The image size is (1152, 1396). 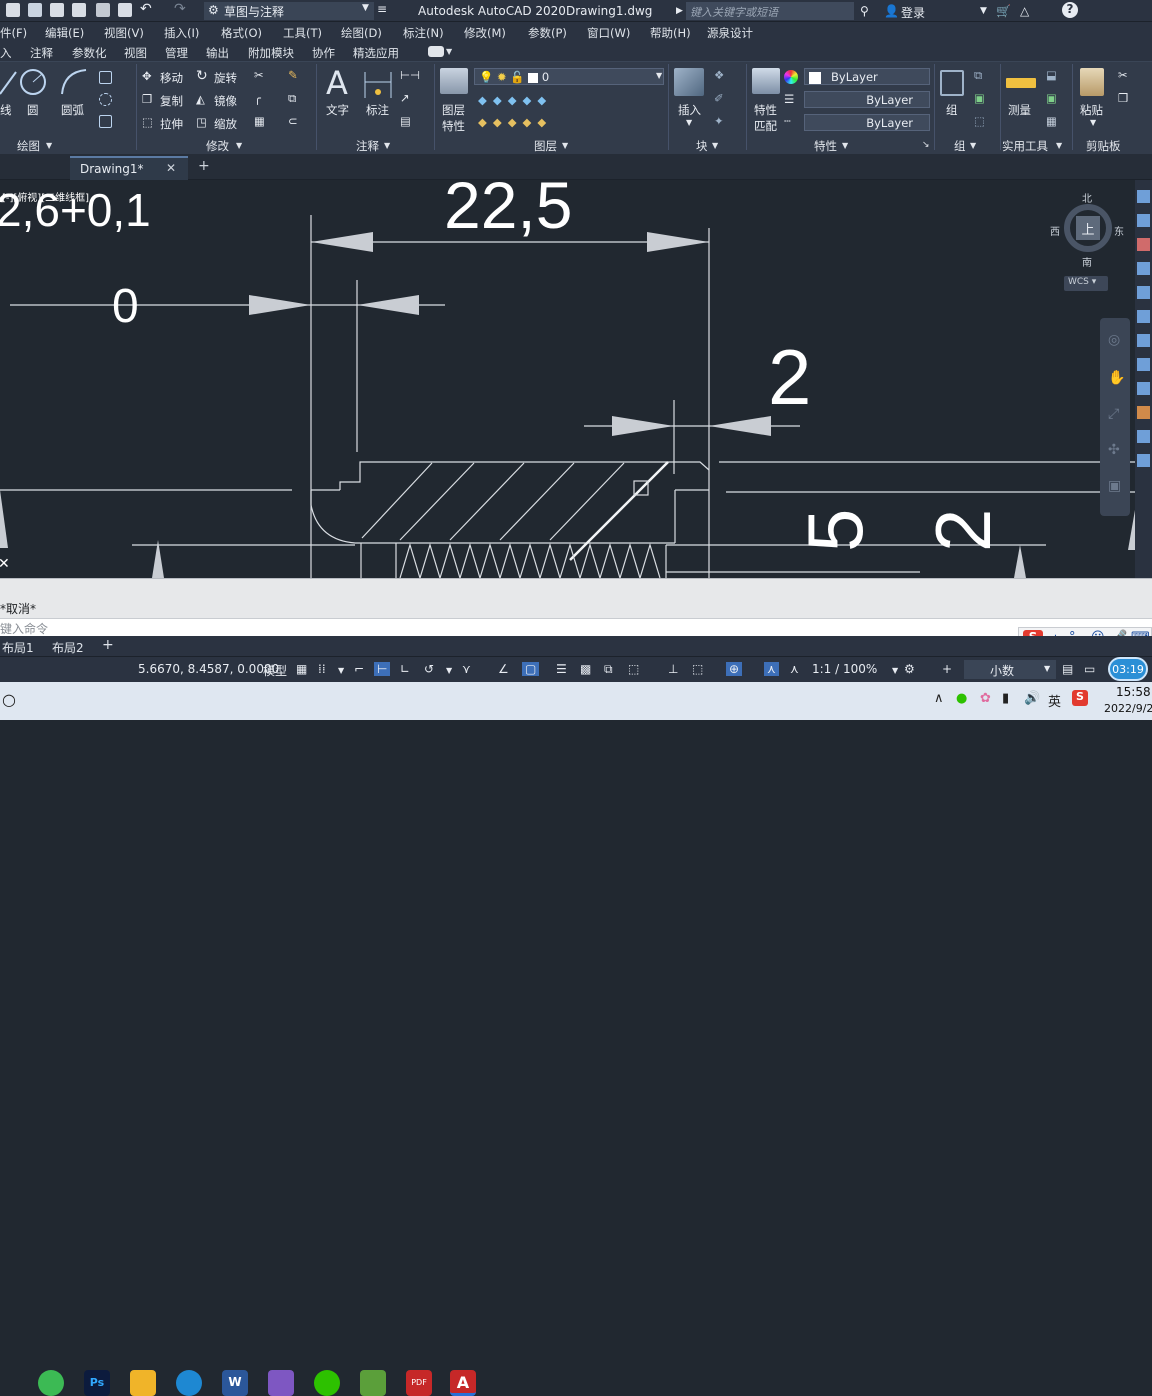 I want to click on linetype-dropdown: ByLayer, so click(x=867, y=122).